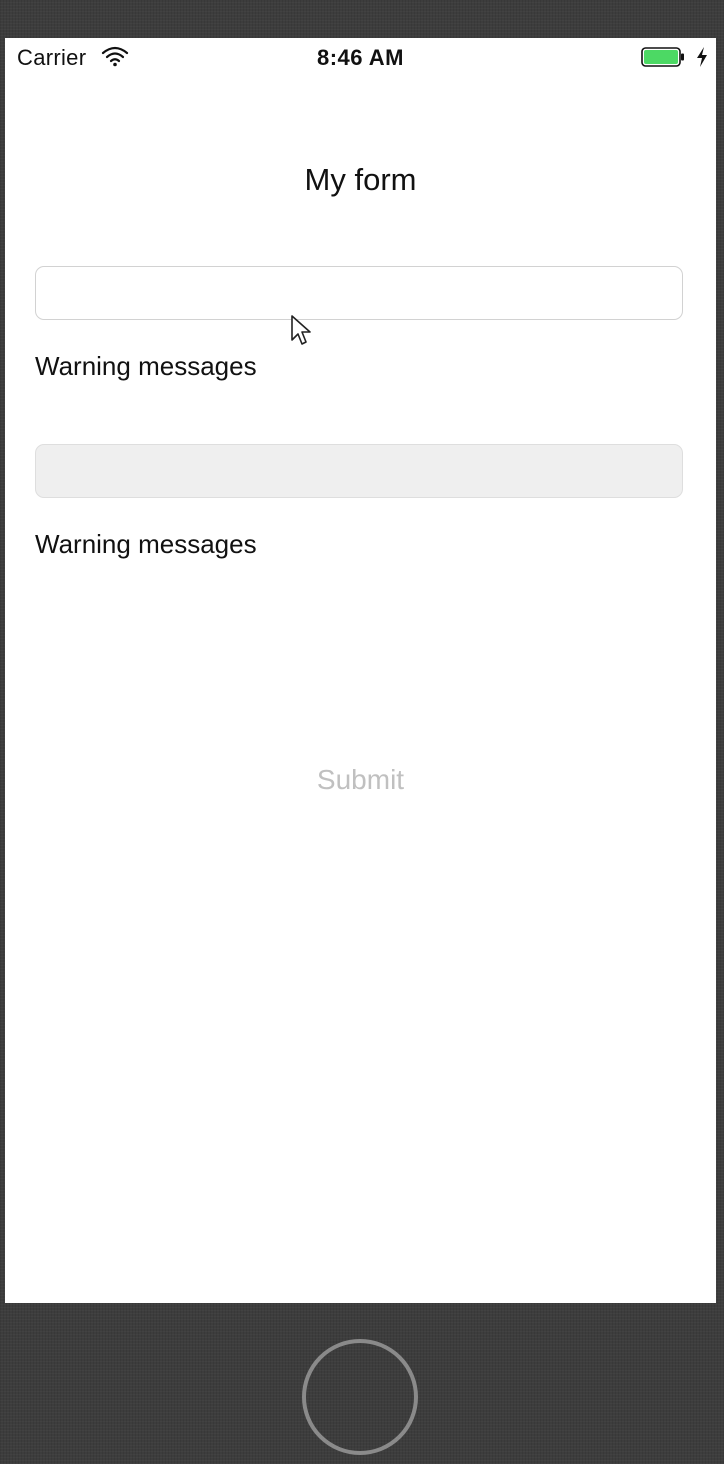 The image size is (724, 1464). I want to click on warning-message-1: Warning messages, so click(146, 366).